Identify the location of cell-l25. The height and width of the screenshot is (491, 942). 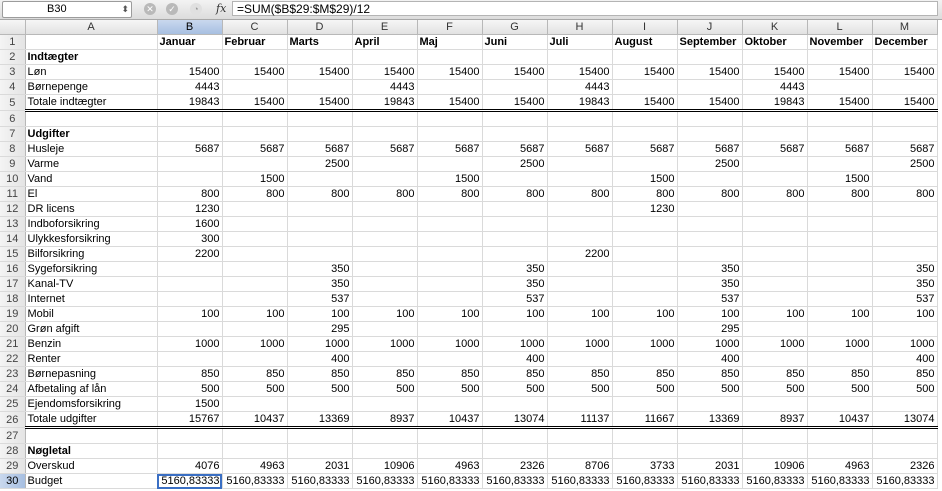
(840, 404).